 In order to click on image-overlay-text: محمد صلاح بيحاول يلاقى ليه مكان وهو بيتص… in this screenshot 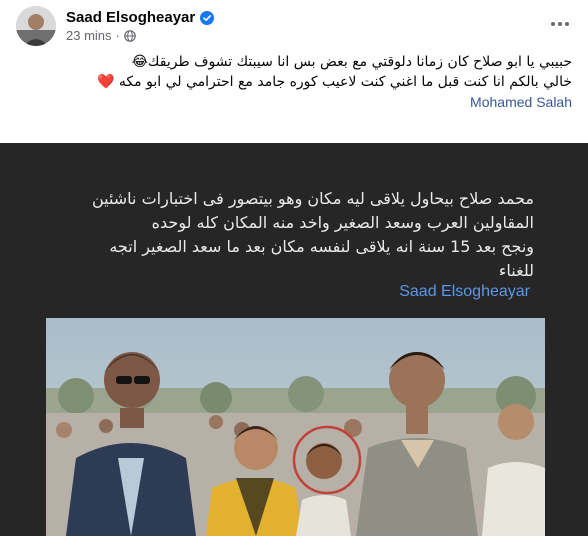, I will do `click(289, 235)`.